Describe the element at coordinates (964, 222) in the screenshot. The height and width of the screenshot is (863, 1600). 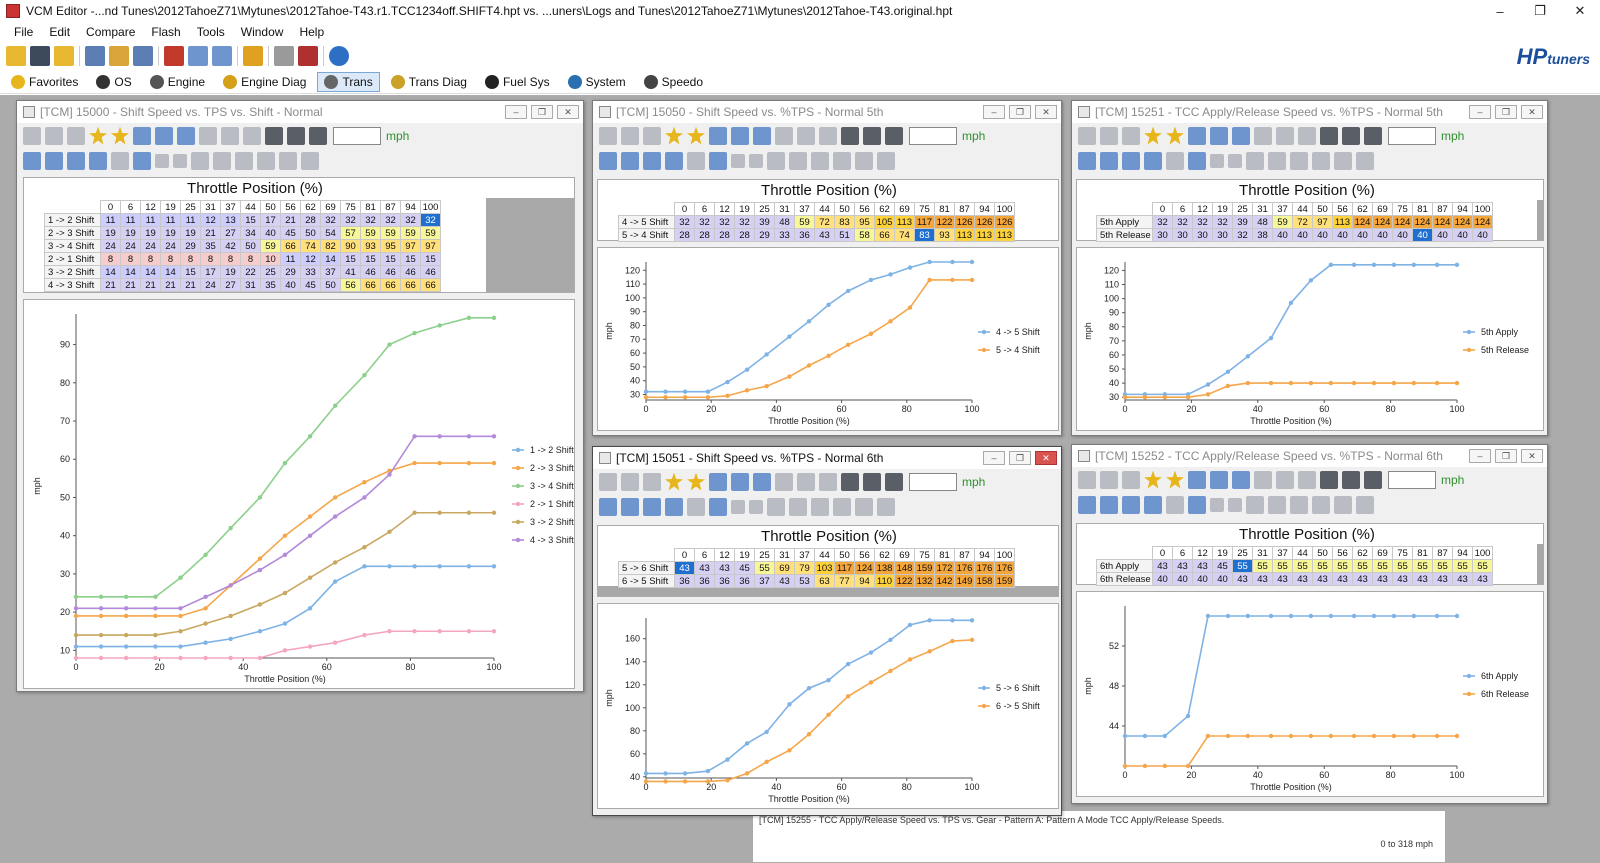
I see `table-cell: 126` at that location.